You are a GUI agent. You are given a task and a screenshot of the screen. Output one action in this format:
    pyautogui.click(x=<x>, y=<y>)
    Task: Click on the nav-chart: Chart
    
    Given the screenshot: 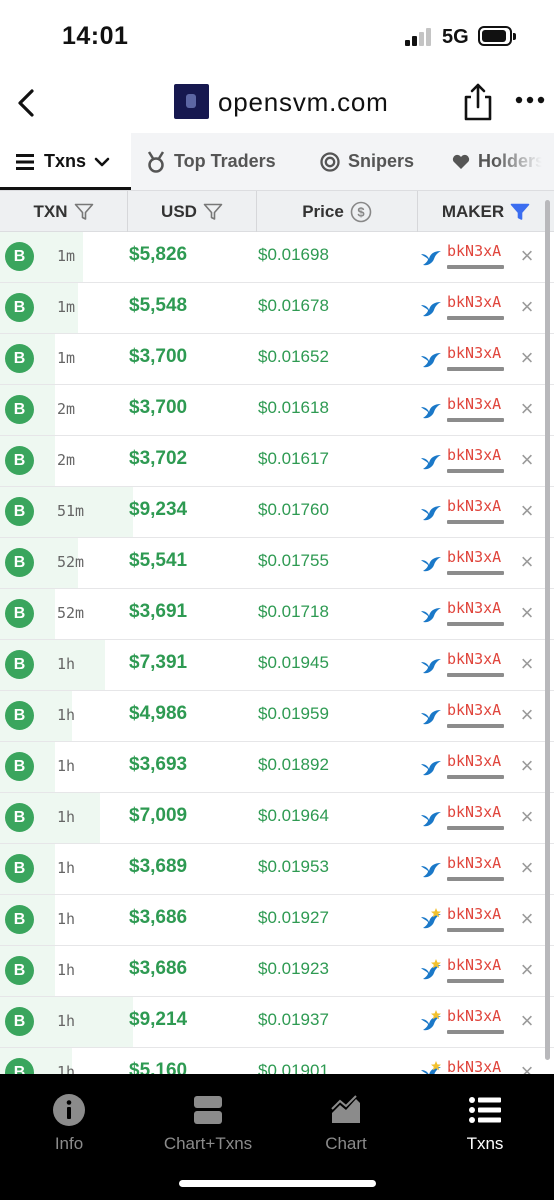 What is the action you would take?
    pyautogui.click(x=346, y=1123)
    